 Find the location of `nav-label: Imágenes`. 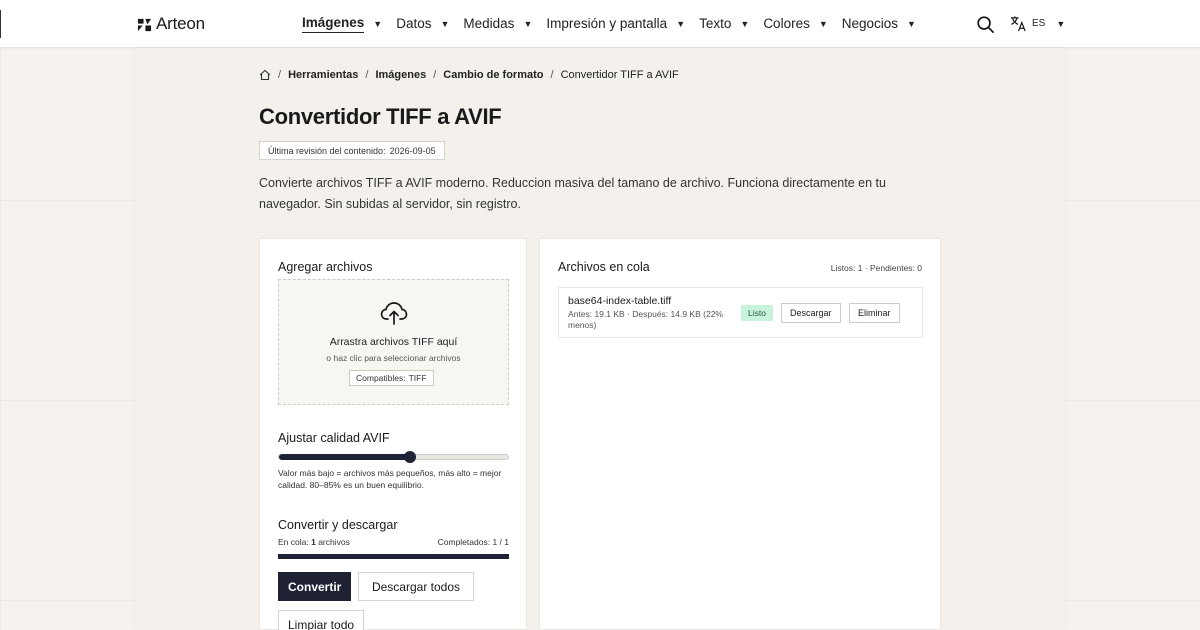

nav-label: Imágenes is located at coordinates (333, 24).